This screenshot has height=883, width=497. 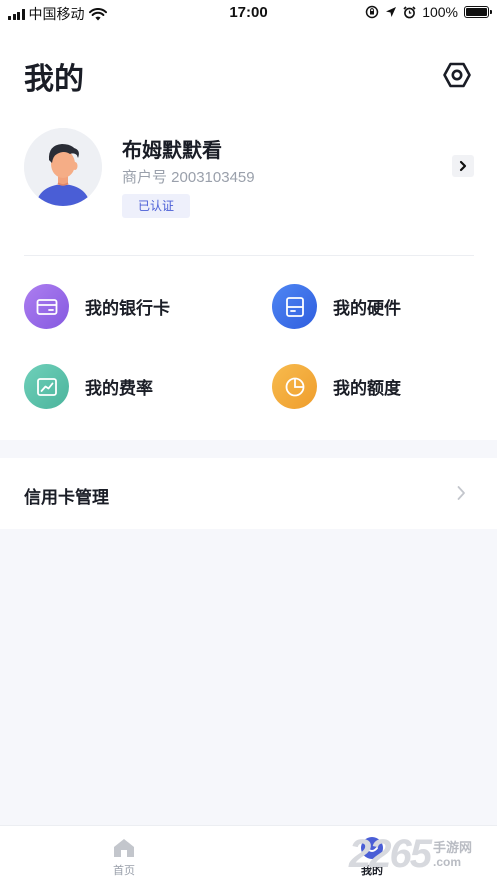 What do you see at coordinates (409, 11) in the screenshot?
I see `alarm-icon` at bounding box center [409, 11].